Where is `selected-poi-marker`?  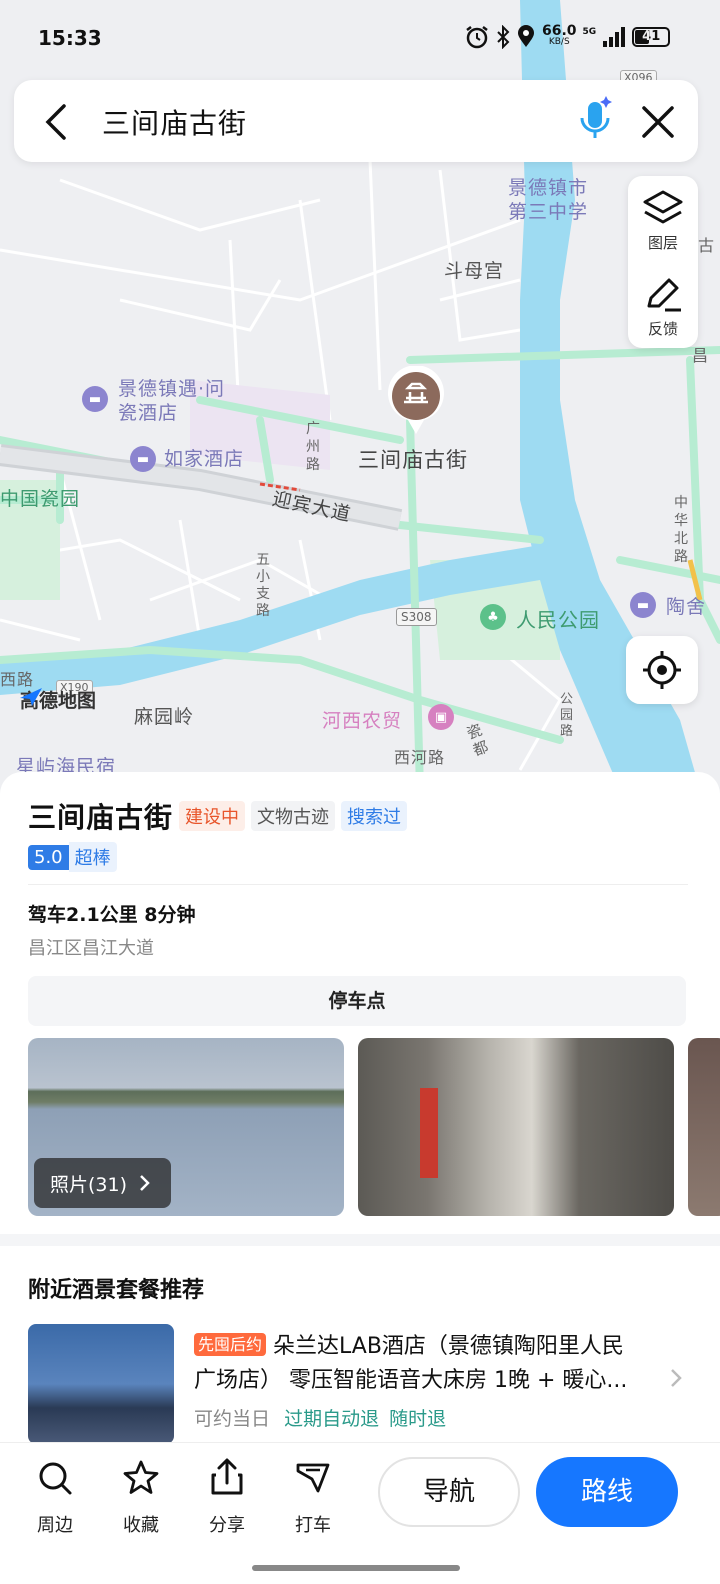 selected-poi-marker is located at coordinates (416, 401).